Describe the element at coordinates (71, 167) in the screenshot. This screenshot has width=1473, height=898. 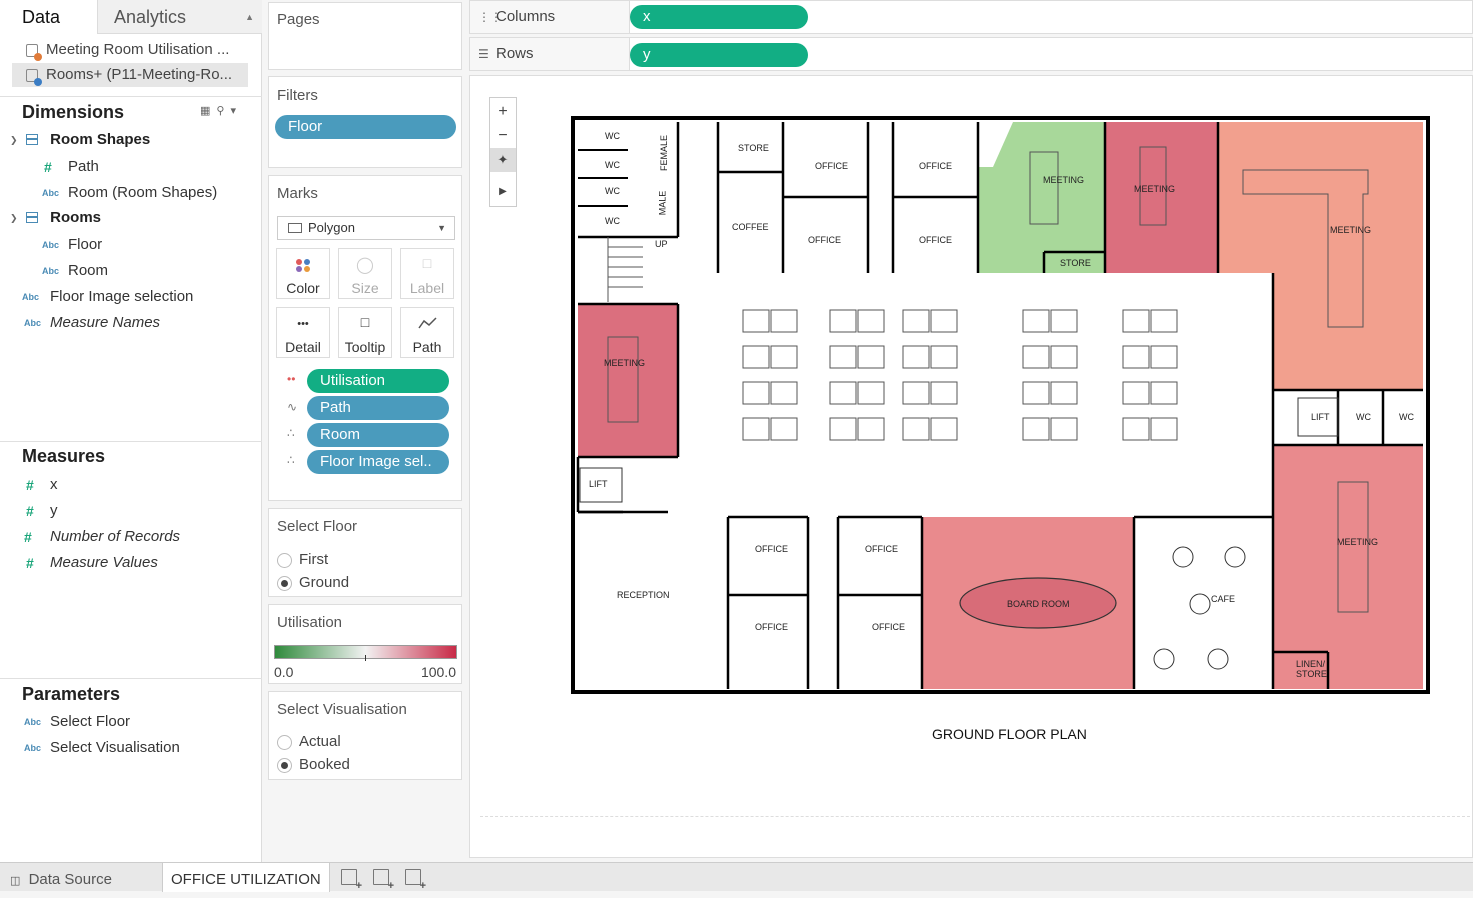
I see `dimension-item-path: # Path` at that location.